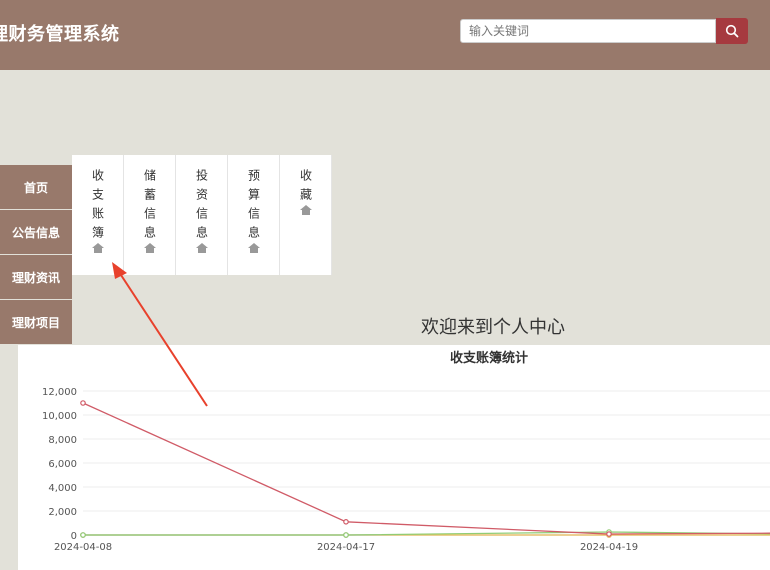  Describe the element at coordinates (62, 440) in the screenshot. I see `y-tick-label: 8,000` at that location.